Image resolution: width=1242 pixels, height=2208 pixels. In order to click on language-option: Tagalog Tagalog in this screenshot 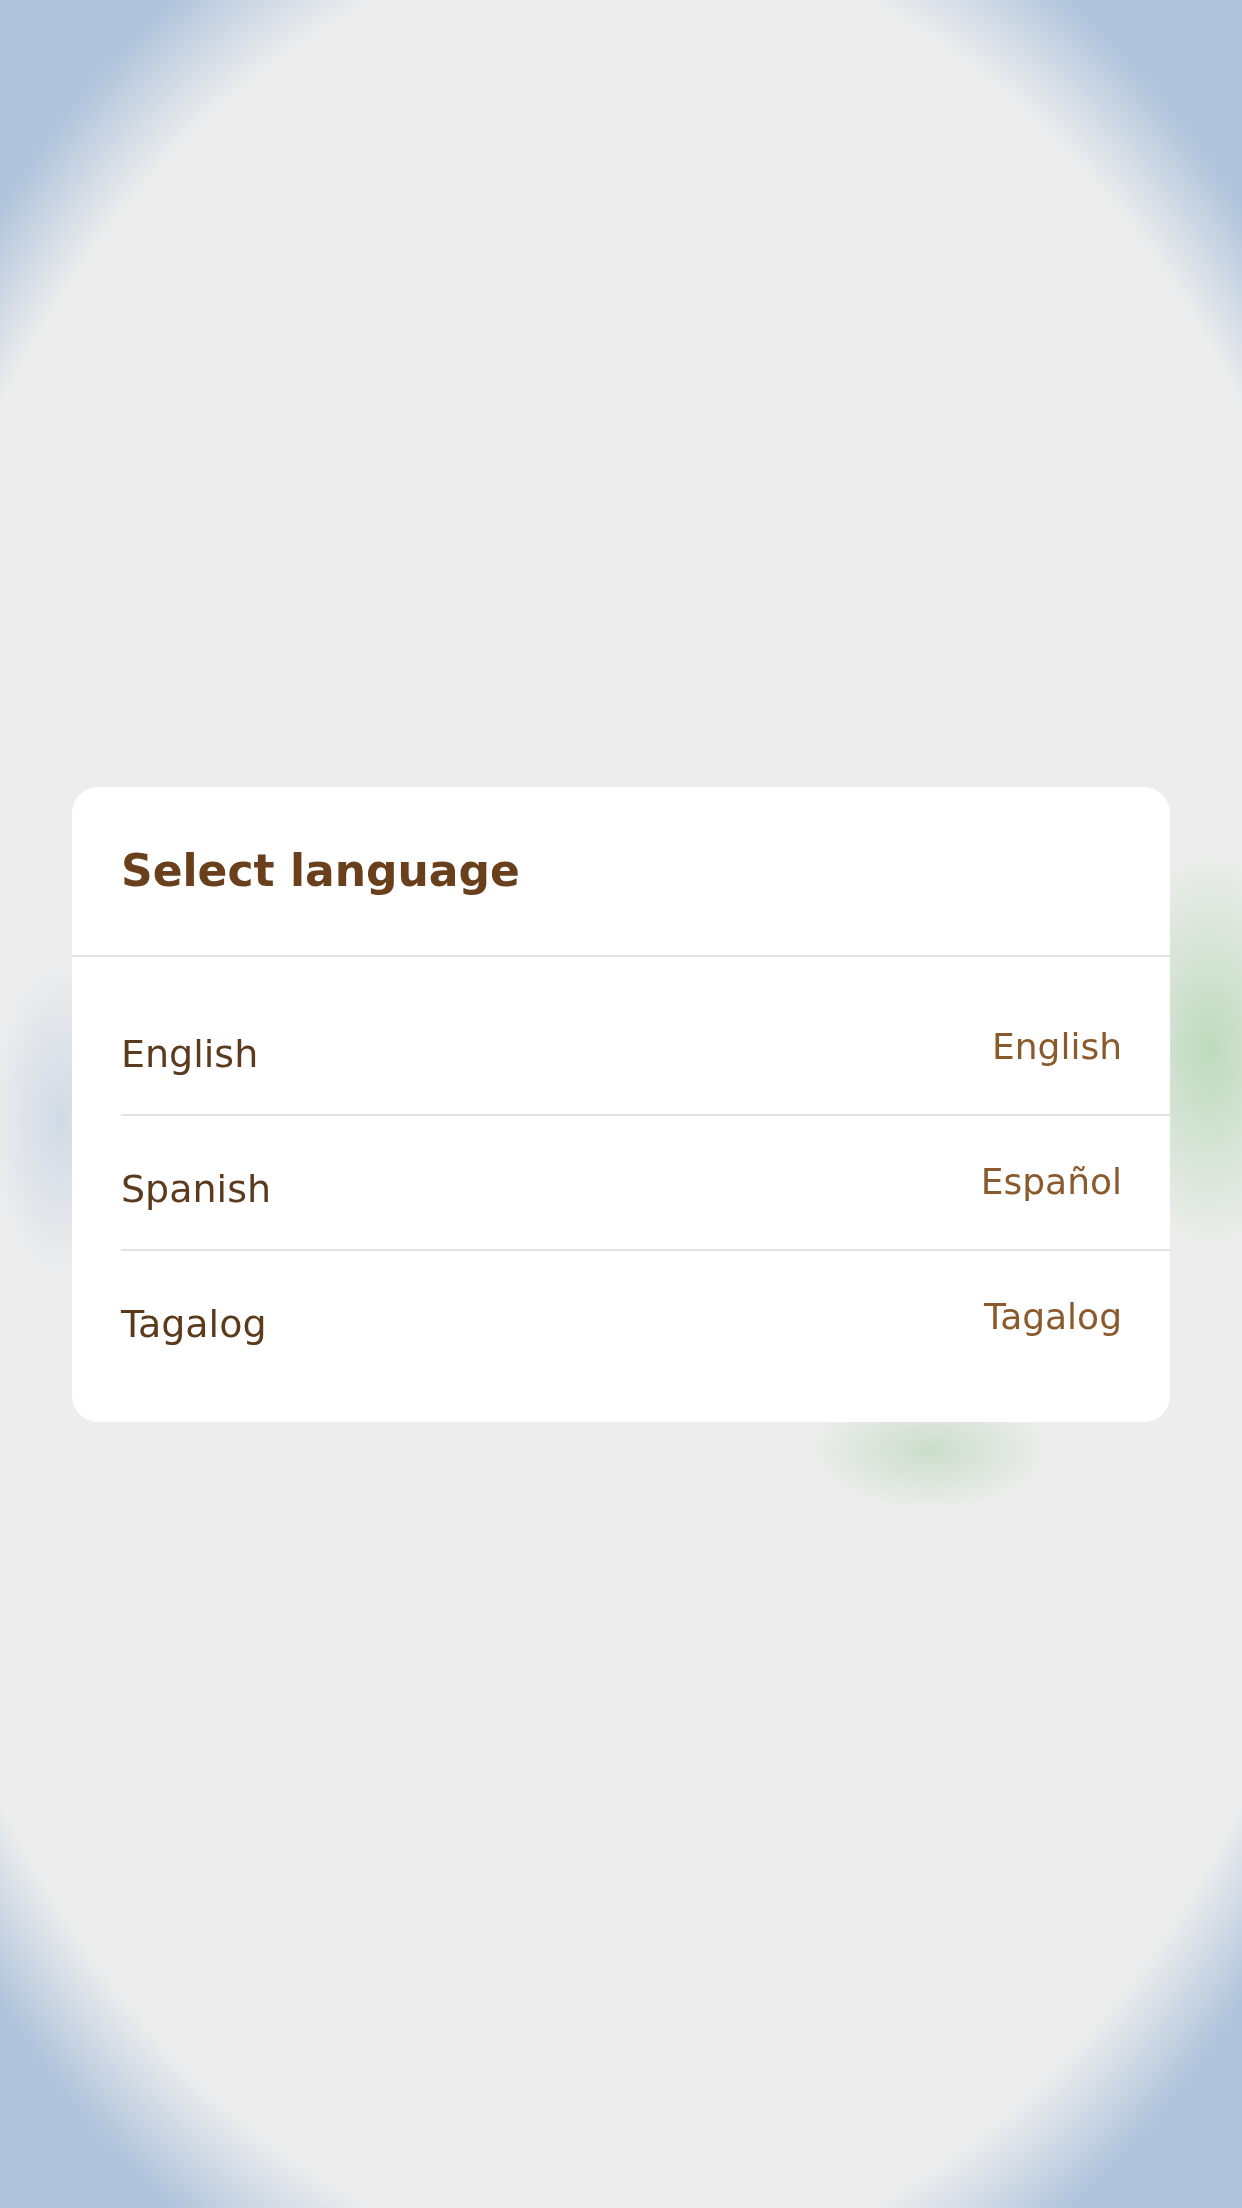, I will do `click(645, 1318)`.